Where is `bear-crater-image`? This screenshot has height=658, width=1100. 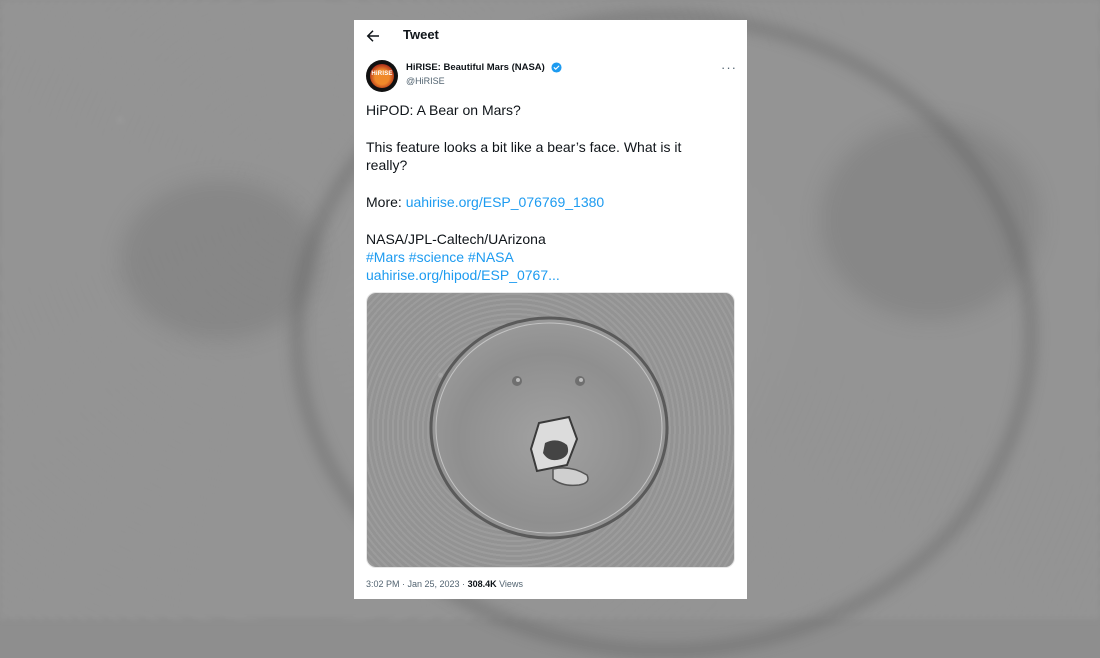 bear-crater-image is located at coordinates (549, 428).